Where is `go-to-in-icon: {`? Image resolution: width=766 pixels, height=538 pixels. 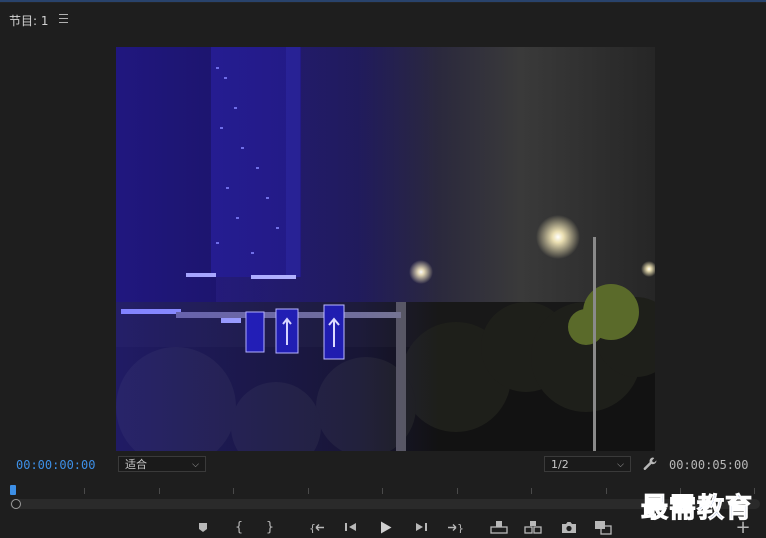 go-to-in-icon: { is located at coordinates (316, 527).